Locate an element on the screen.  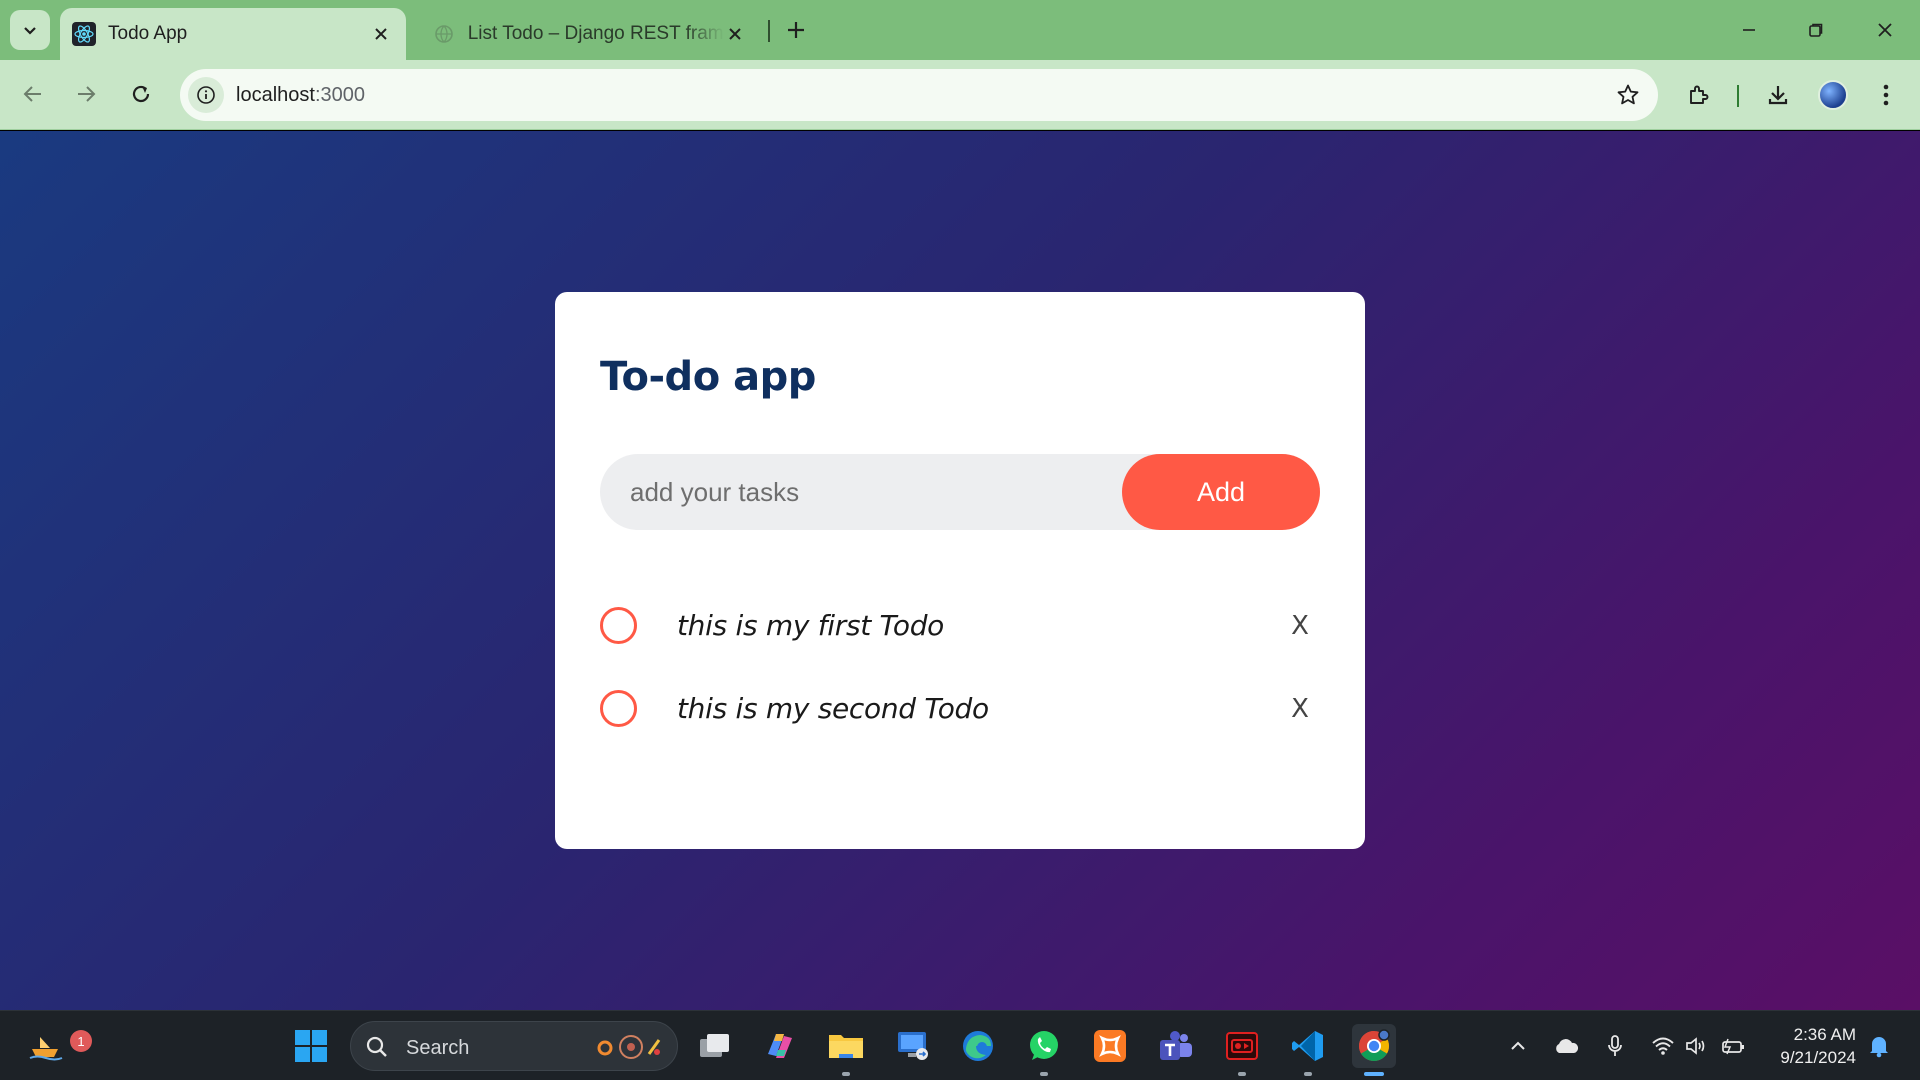
start-button is located at coordinates (311, 1046).